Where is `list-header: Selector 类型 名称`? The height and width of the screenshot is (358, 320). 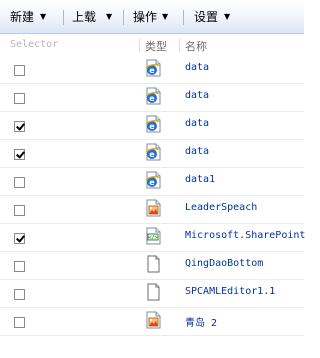 list-header: Selector 类型 名称 is located at coordinates (152, 45).